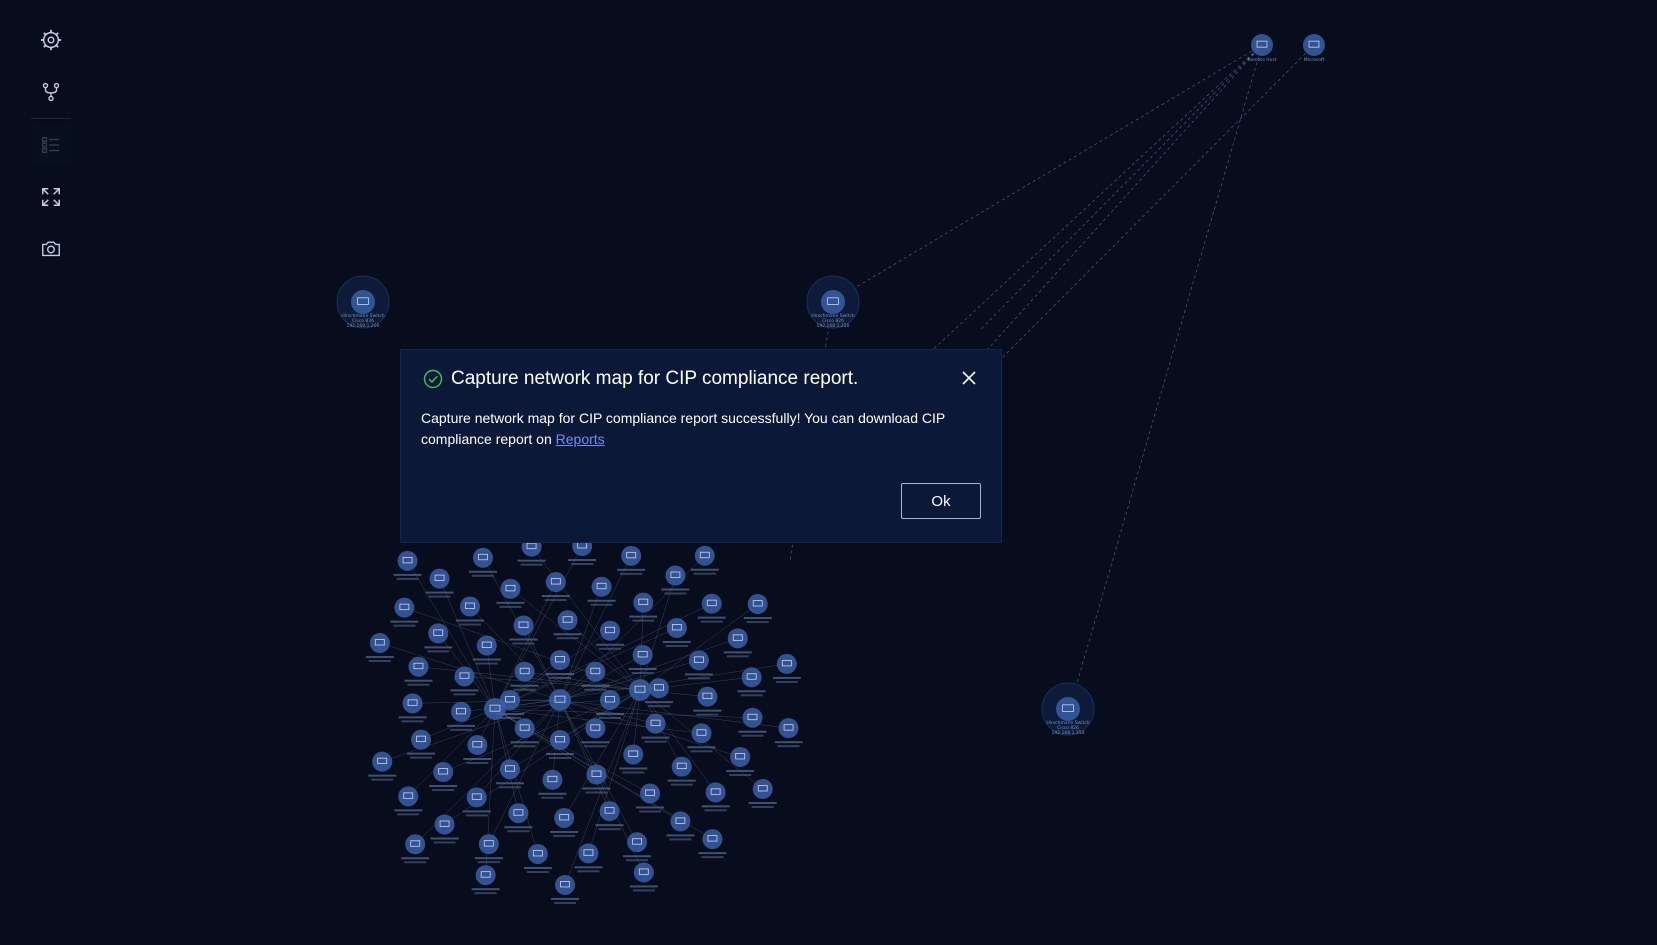  I want to click on settings-button, so click(51, 40).